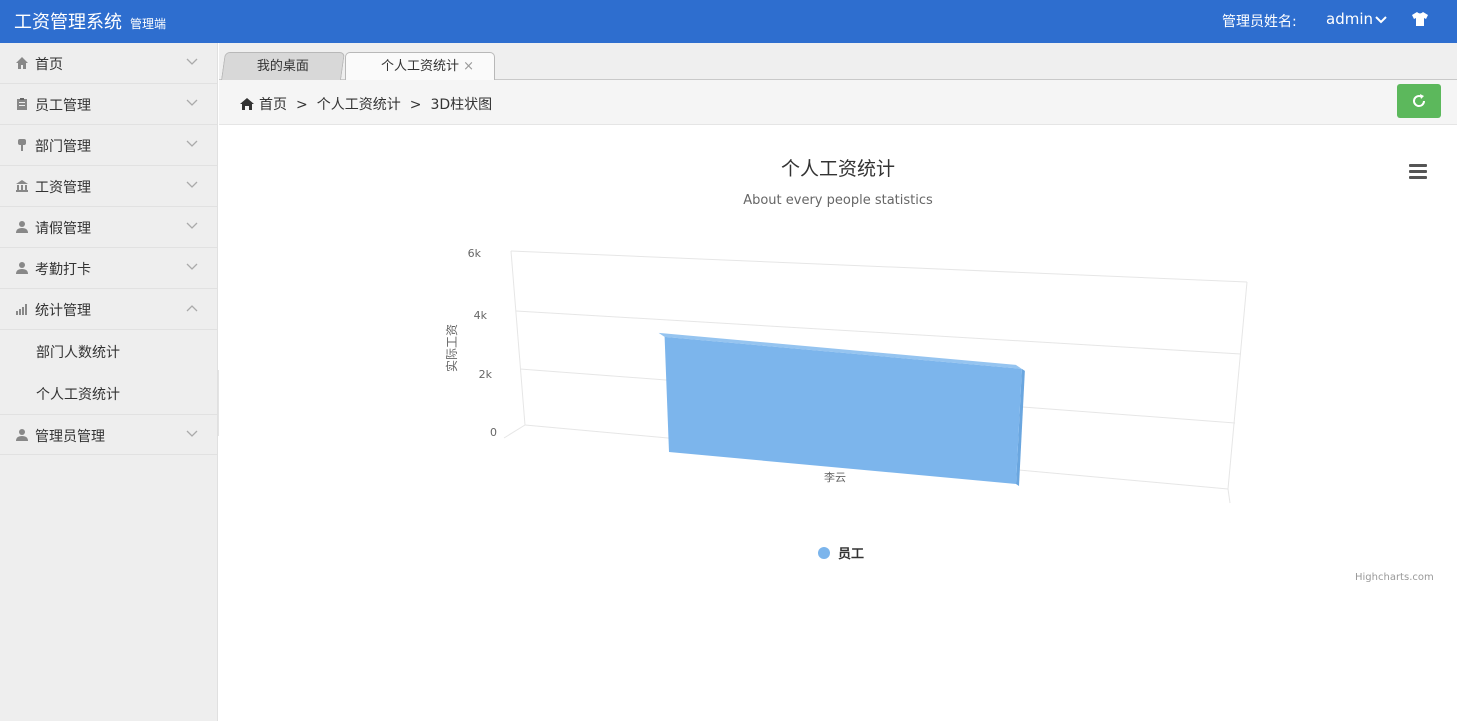 The height and width of the screenshot is (721, 1457). I want to click on refresh-button, so click(1419, 101).